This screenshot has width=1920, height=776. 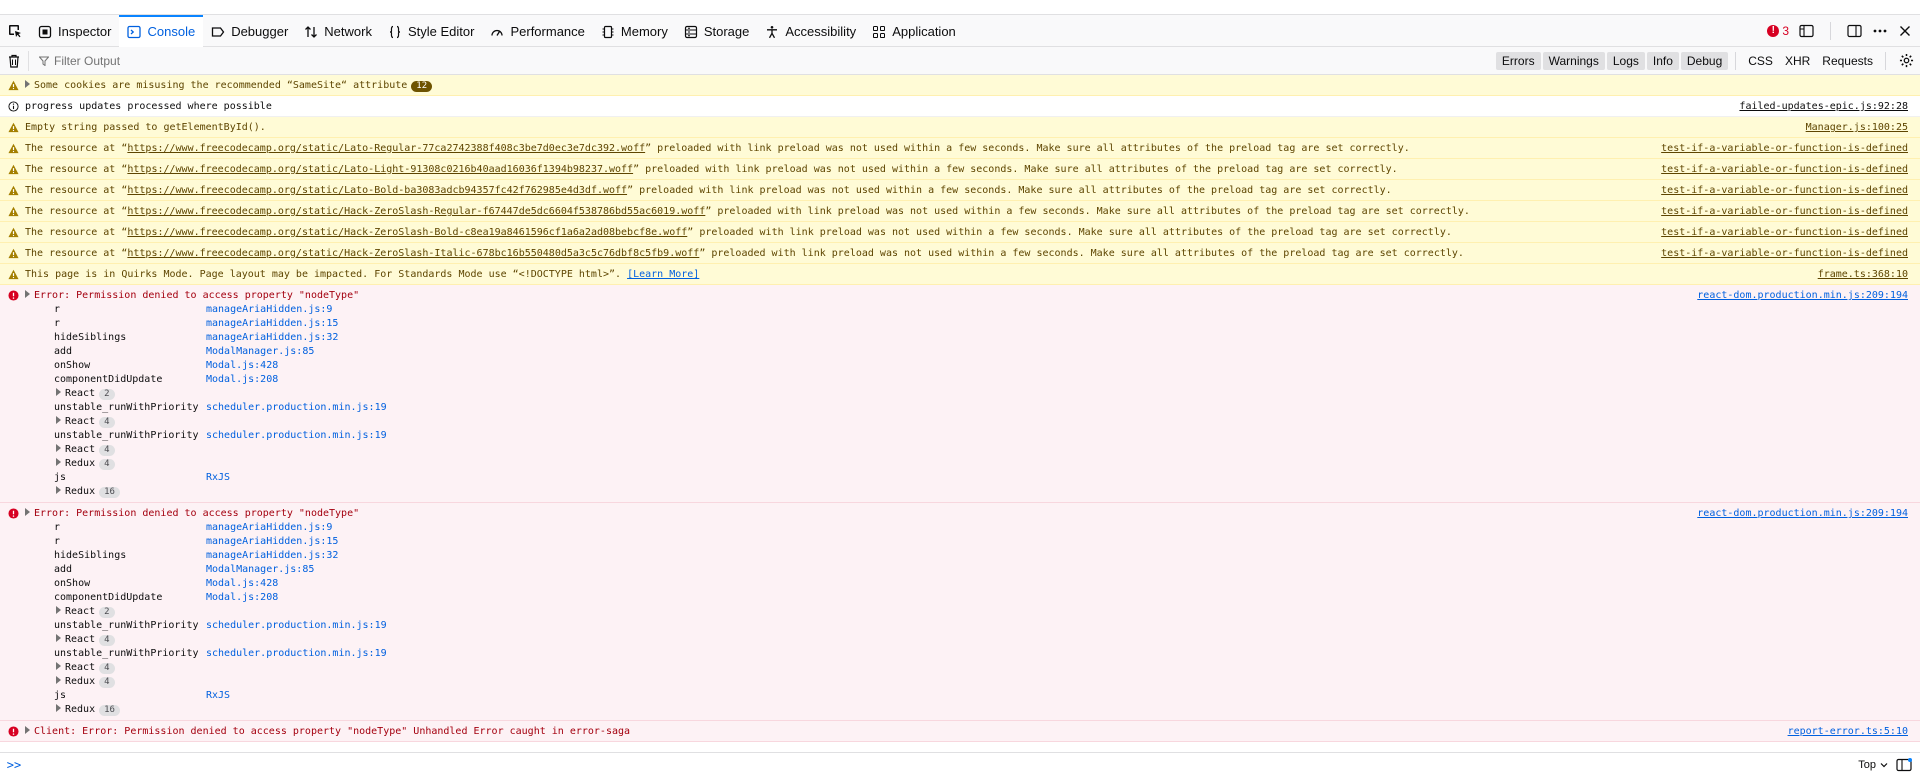 I want to click on tab-inspector: Inspector, so click(x=74, y=31).